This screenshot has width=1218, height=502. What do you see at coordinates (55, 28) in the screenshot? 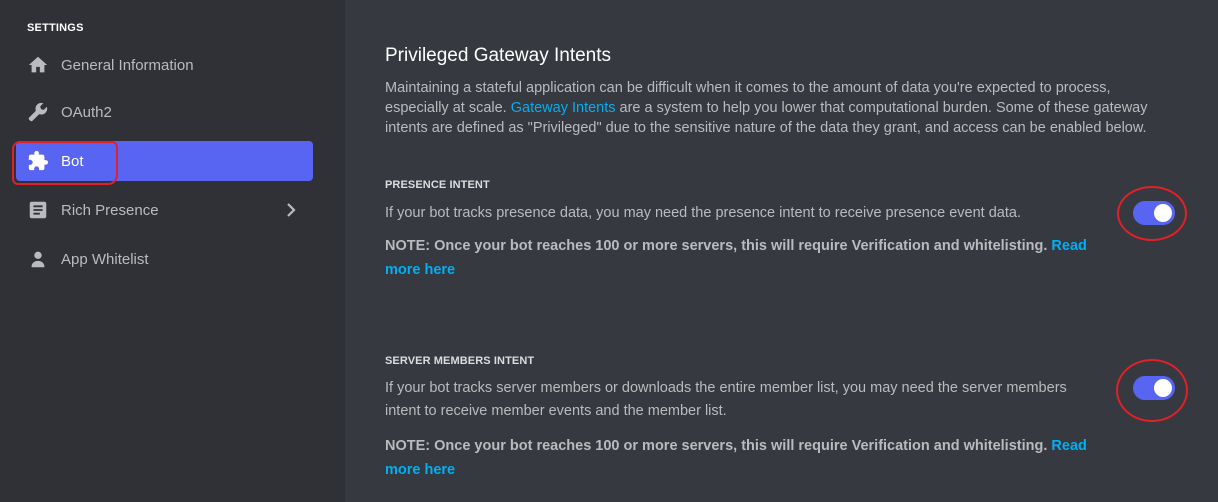
I see `sidebar-heading: SETTINGS` at bounding box center [55, 28].